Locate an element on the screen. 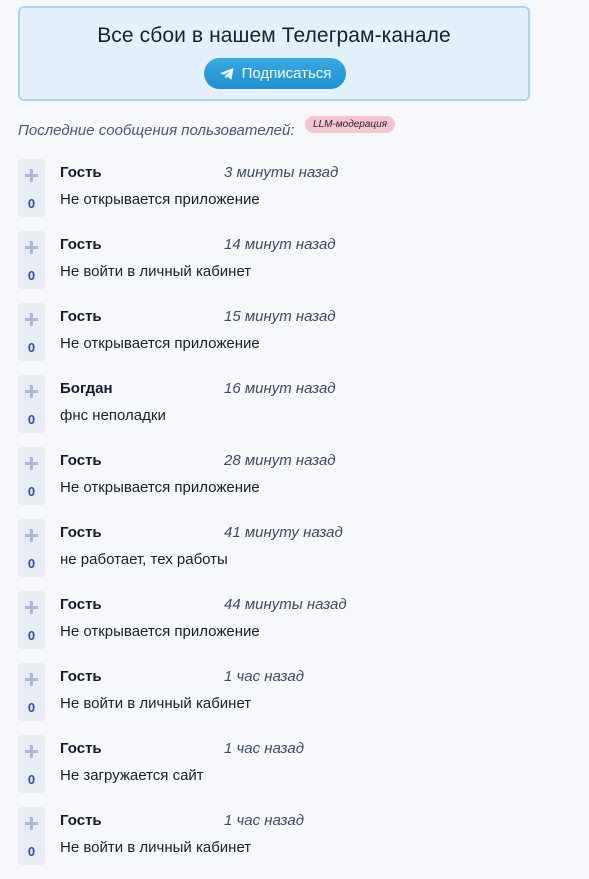 Image resolution: width=589 pixels, height=879 pixels. message-time: 41 минуту назад is located at coordinates (283, 532).